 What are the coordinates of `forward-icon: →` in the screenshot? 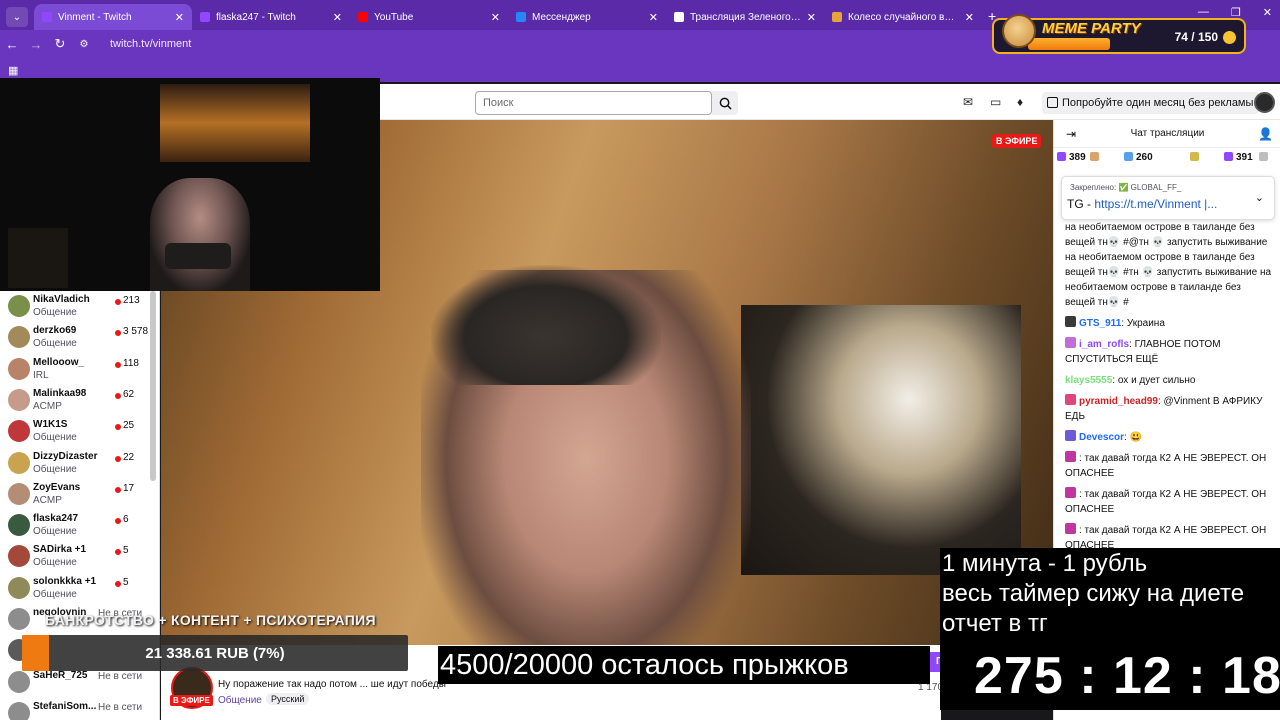 It's located at (36, 44).